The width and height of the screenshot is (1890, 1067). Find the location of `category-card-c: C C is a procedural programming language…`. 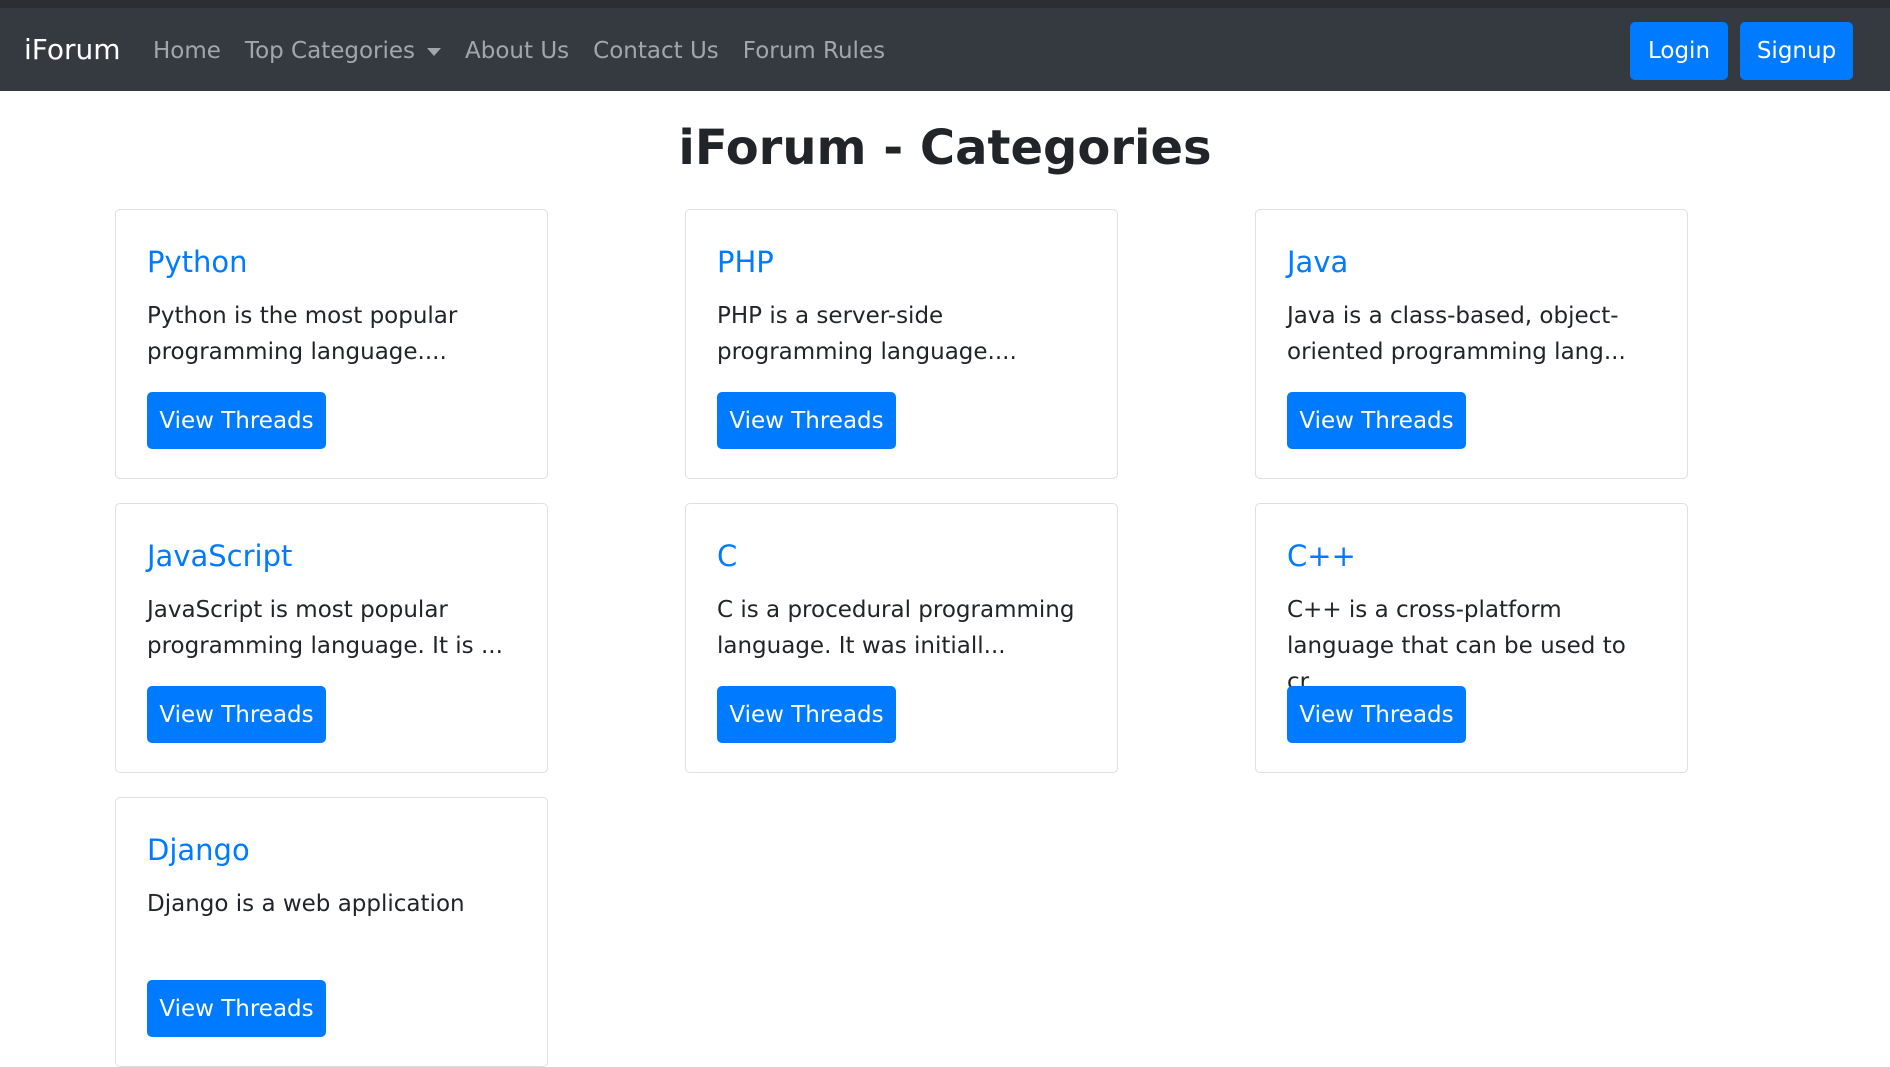

category-card-c: C C is a procedural programming language… is located at coordinates (901, 638).